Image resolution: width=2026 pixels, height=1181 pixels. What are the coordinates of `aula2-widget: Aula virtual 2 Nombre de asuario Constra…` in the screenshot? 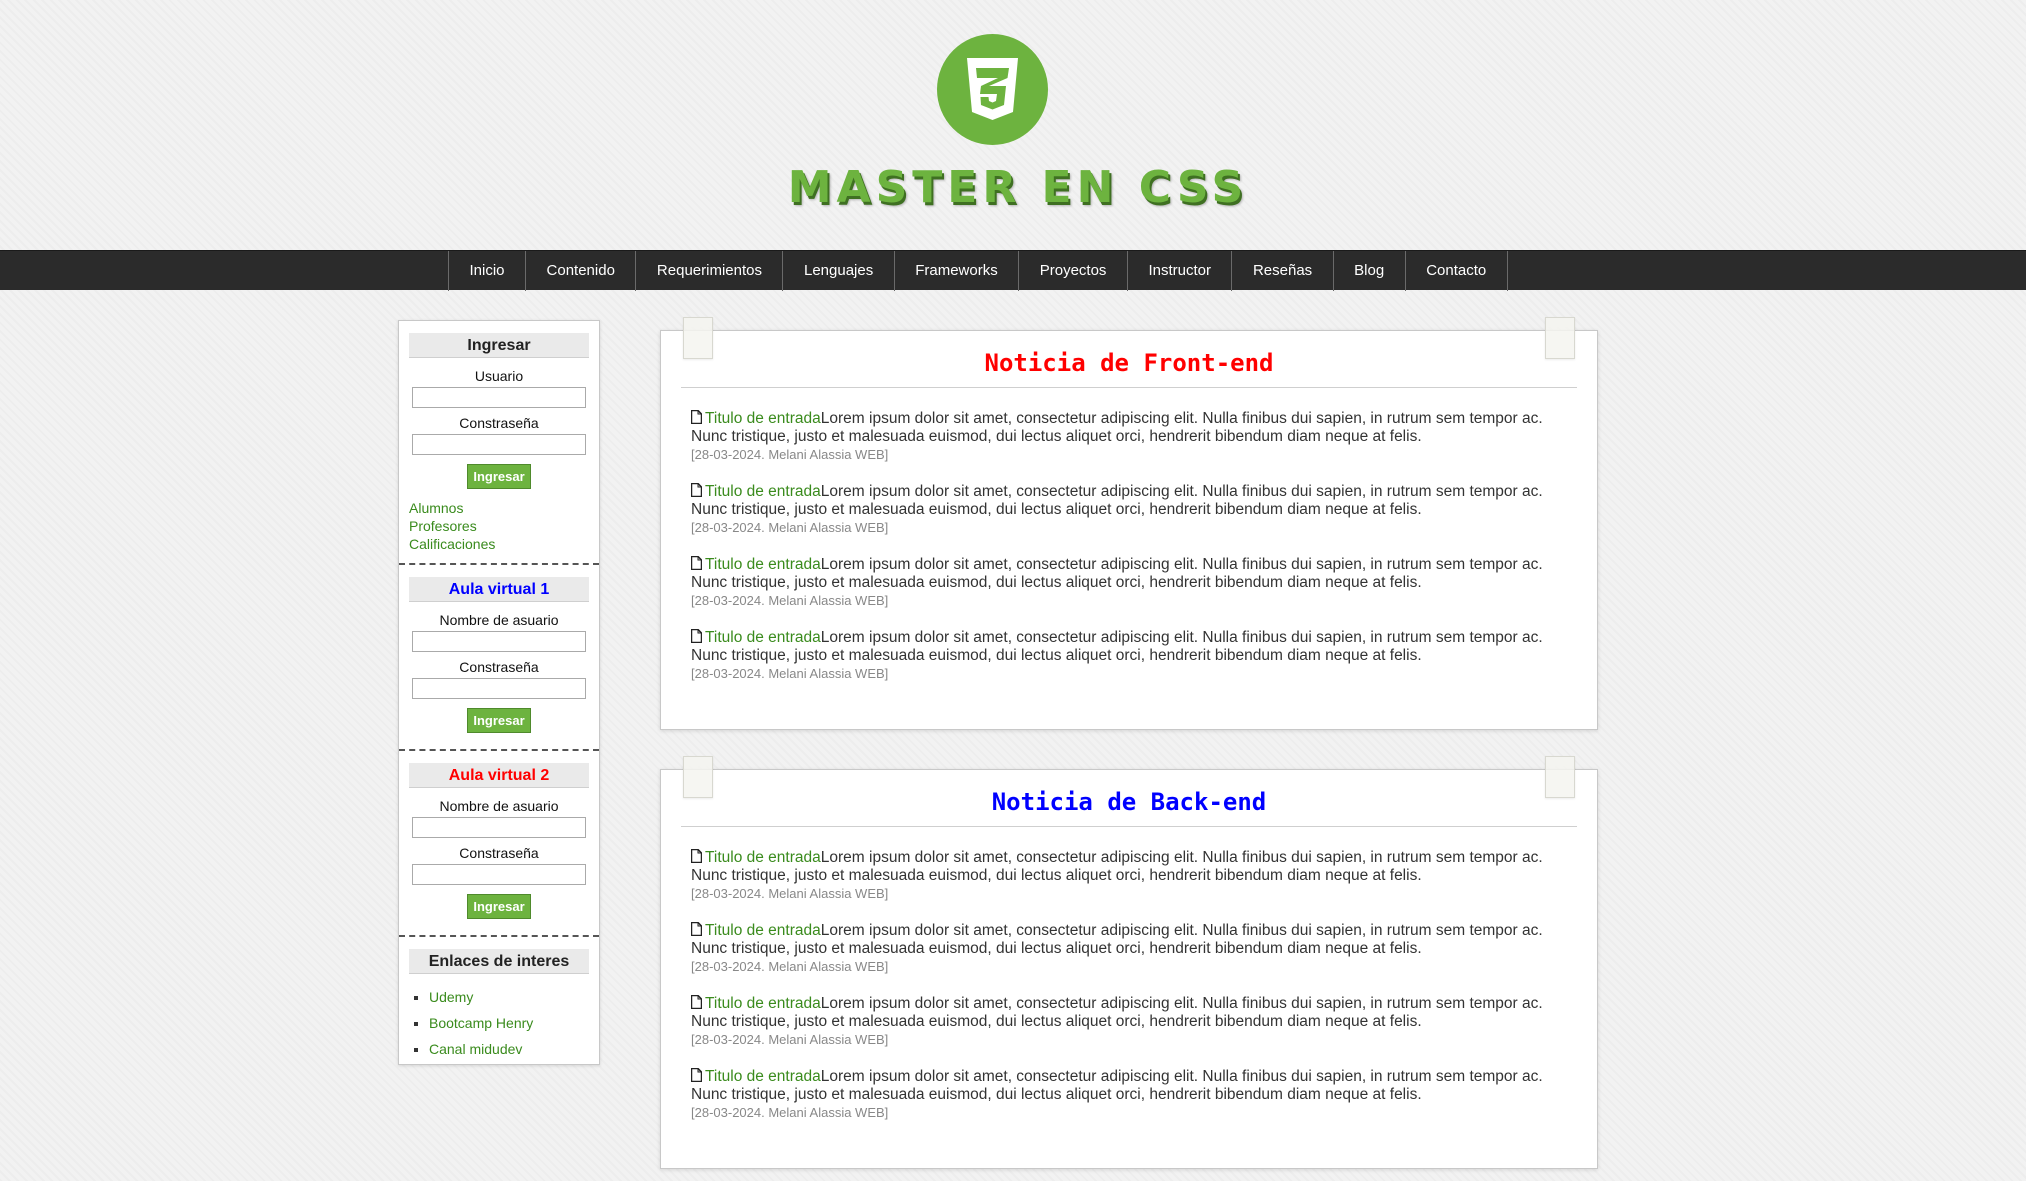 It's located at (499, 844).